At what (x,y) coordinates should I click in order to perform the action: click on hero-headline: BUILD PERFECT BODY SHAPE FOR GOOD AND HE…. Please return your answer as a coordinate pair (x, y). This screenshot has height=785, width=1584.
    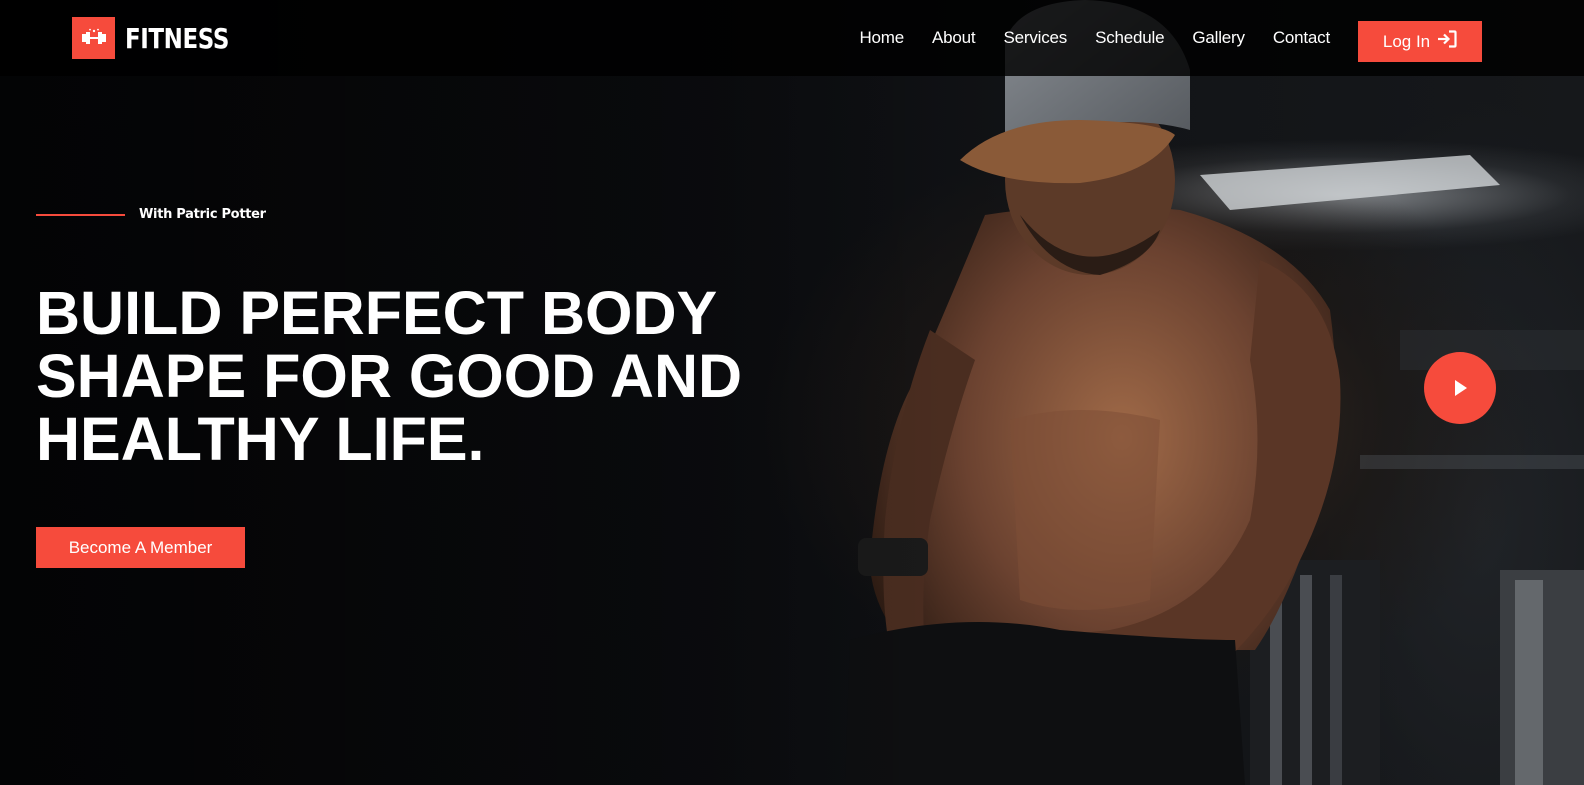
    Looking at the image, I should click on (416, 376).